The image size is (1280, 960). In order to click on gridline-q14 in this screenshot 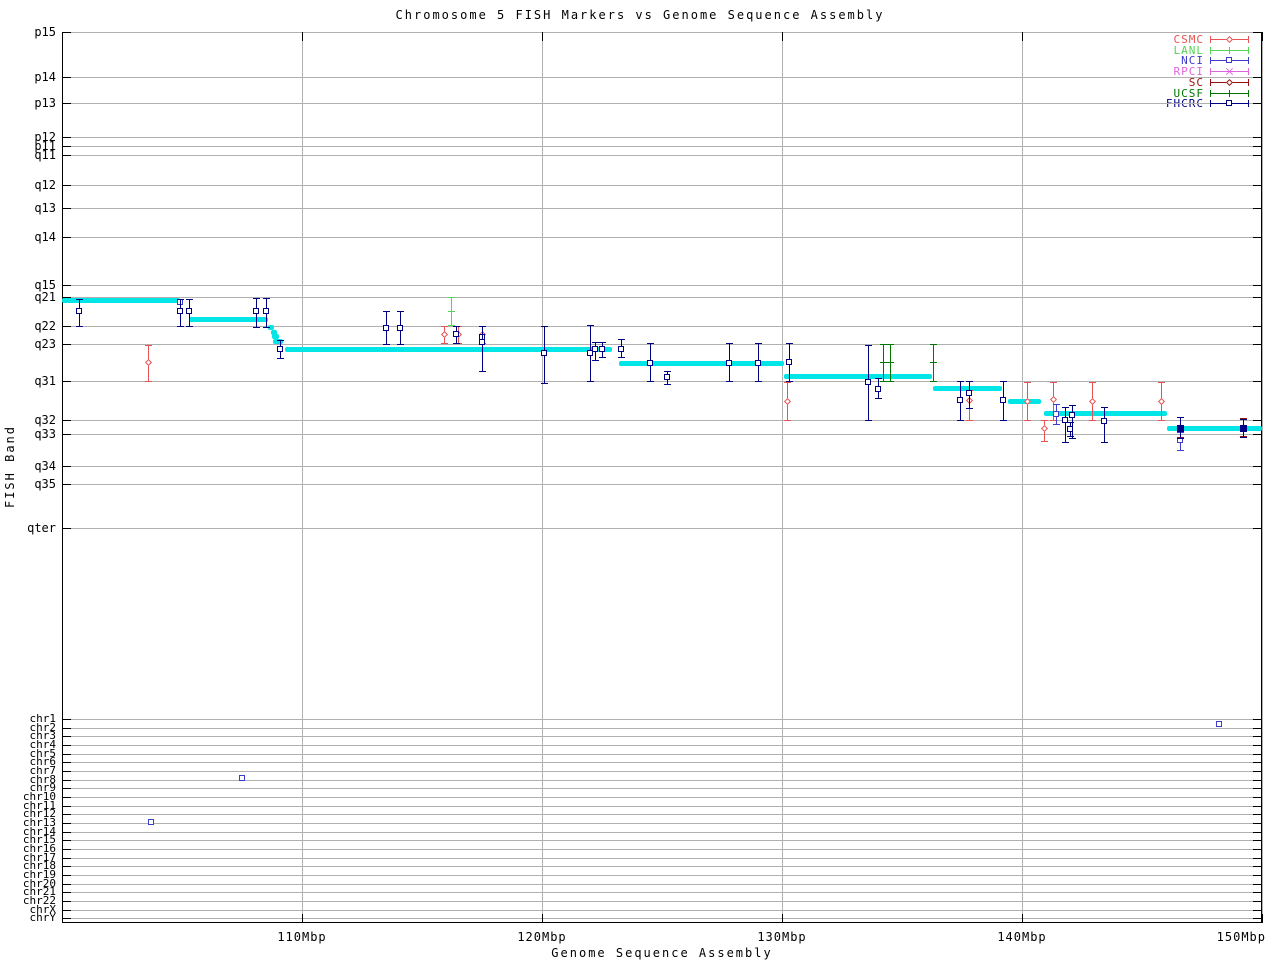, I will do `click(662, 237)`.